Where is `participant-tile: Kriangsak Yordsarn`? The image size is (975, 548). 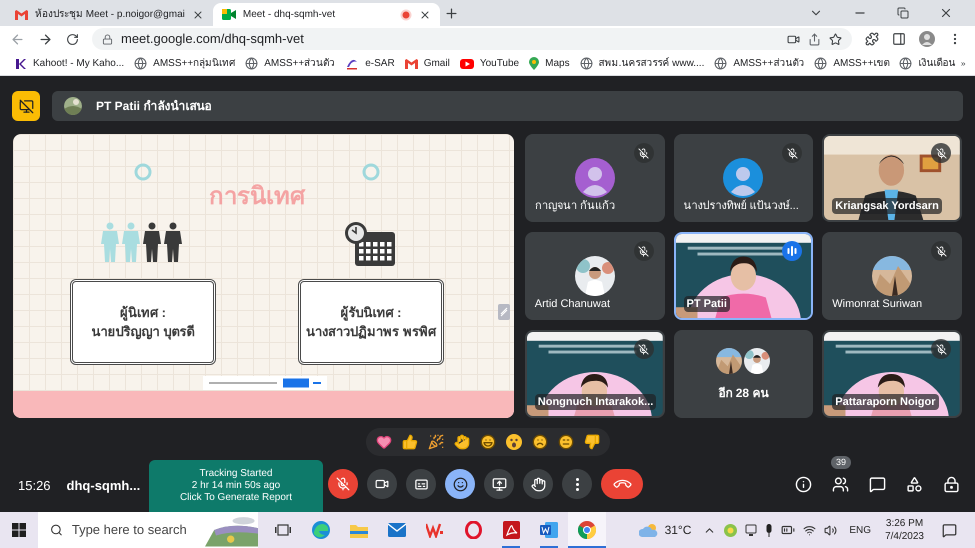
participant-tile: Kriangsak Yordsarn is located at coordinates (892, 178).